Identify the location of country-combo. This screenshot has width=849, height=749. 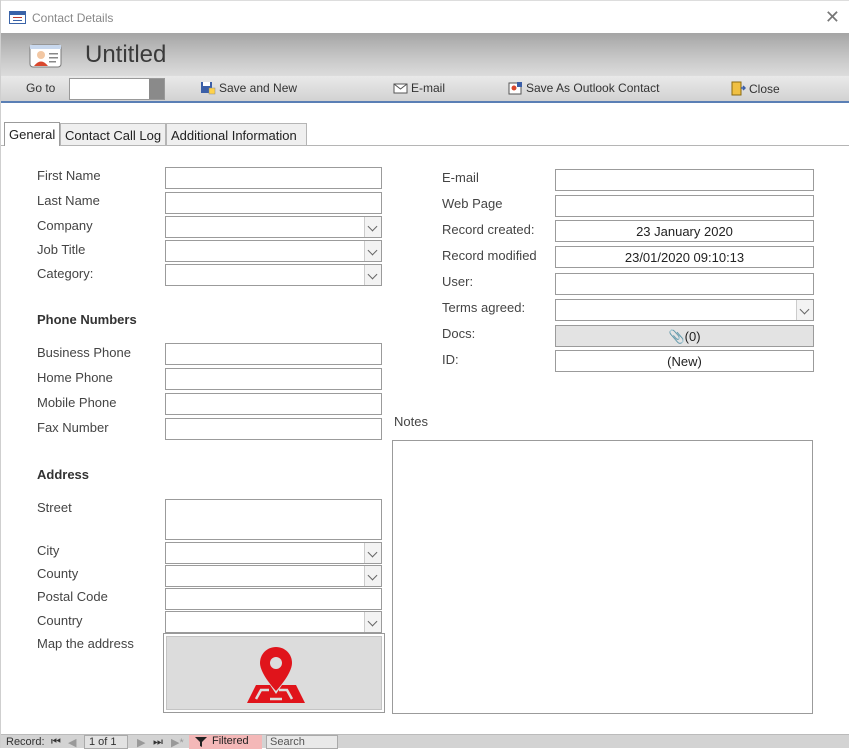
(273, 622).